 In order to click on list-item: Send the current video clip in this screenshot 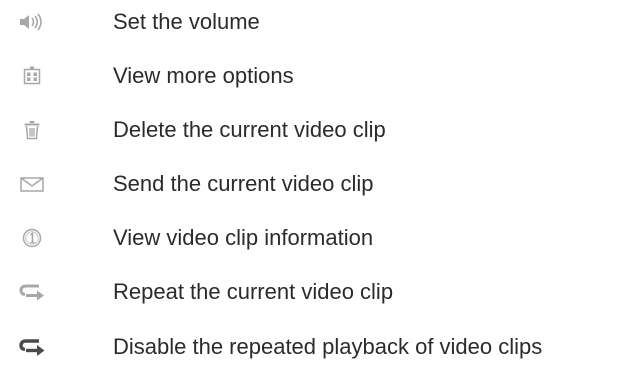, I will do `click(310, 184)`.